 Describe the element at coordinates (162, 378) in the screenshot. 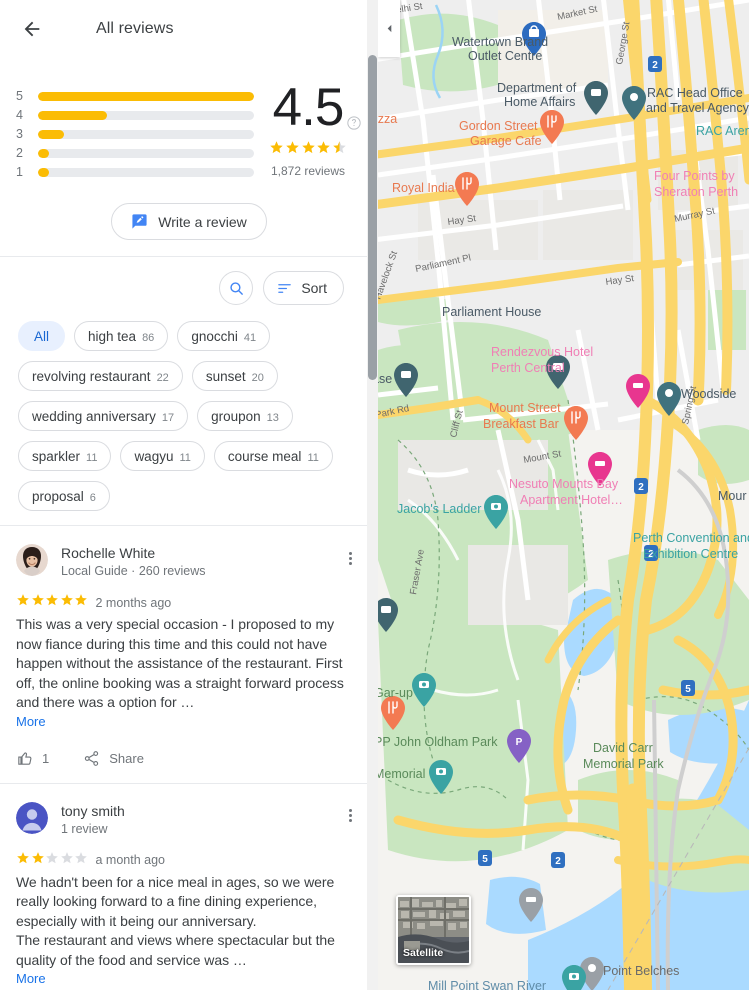

I see `chip-count: 22` at that location.